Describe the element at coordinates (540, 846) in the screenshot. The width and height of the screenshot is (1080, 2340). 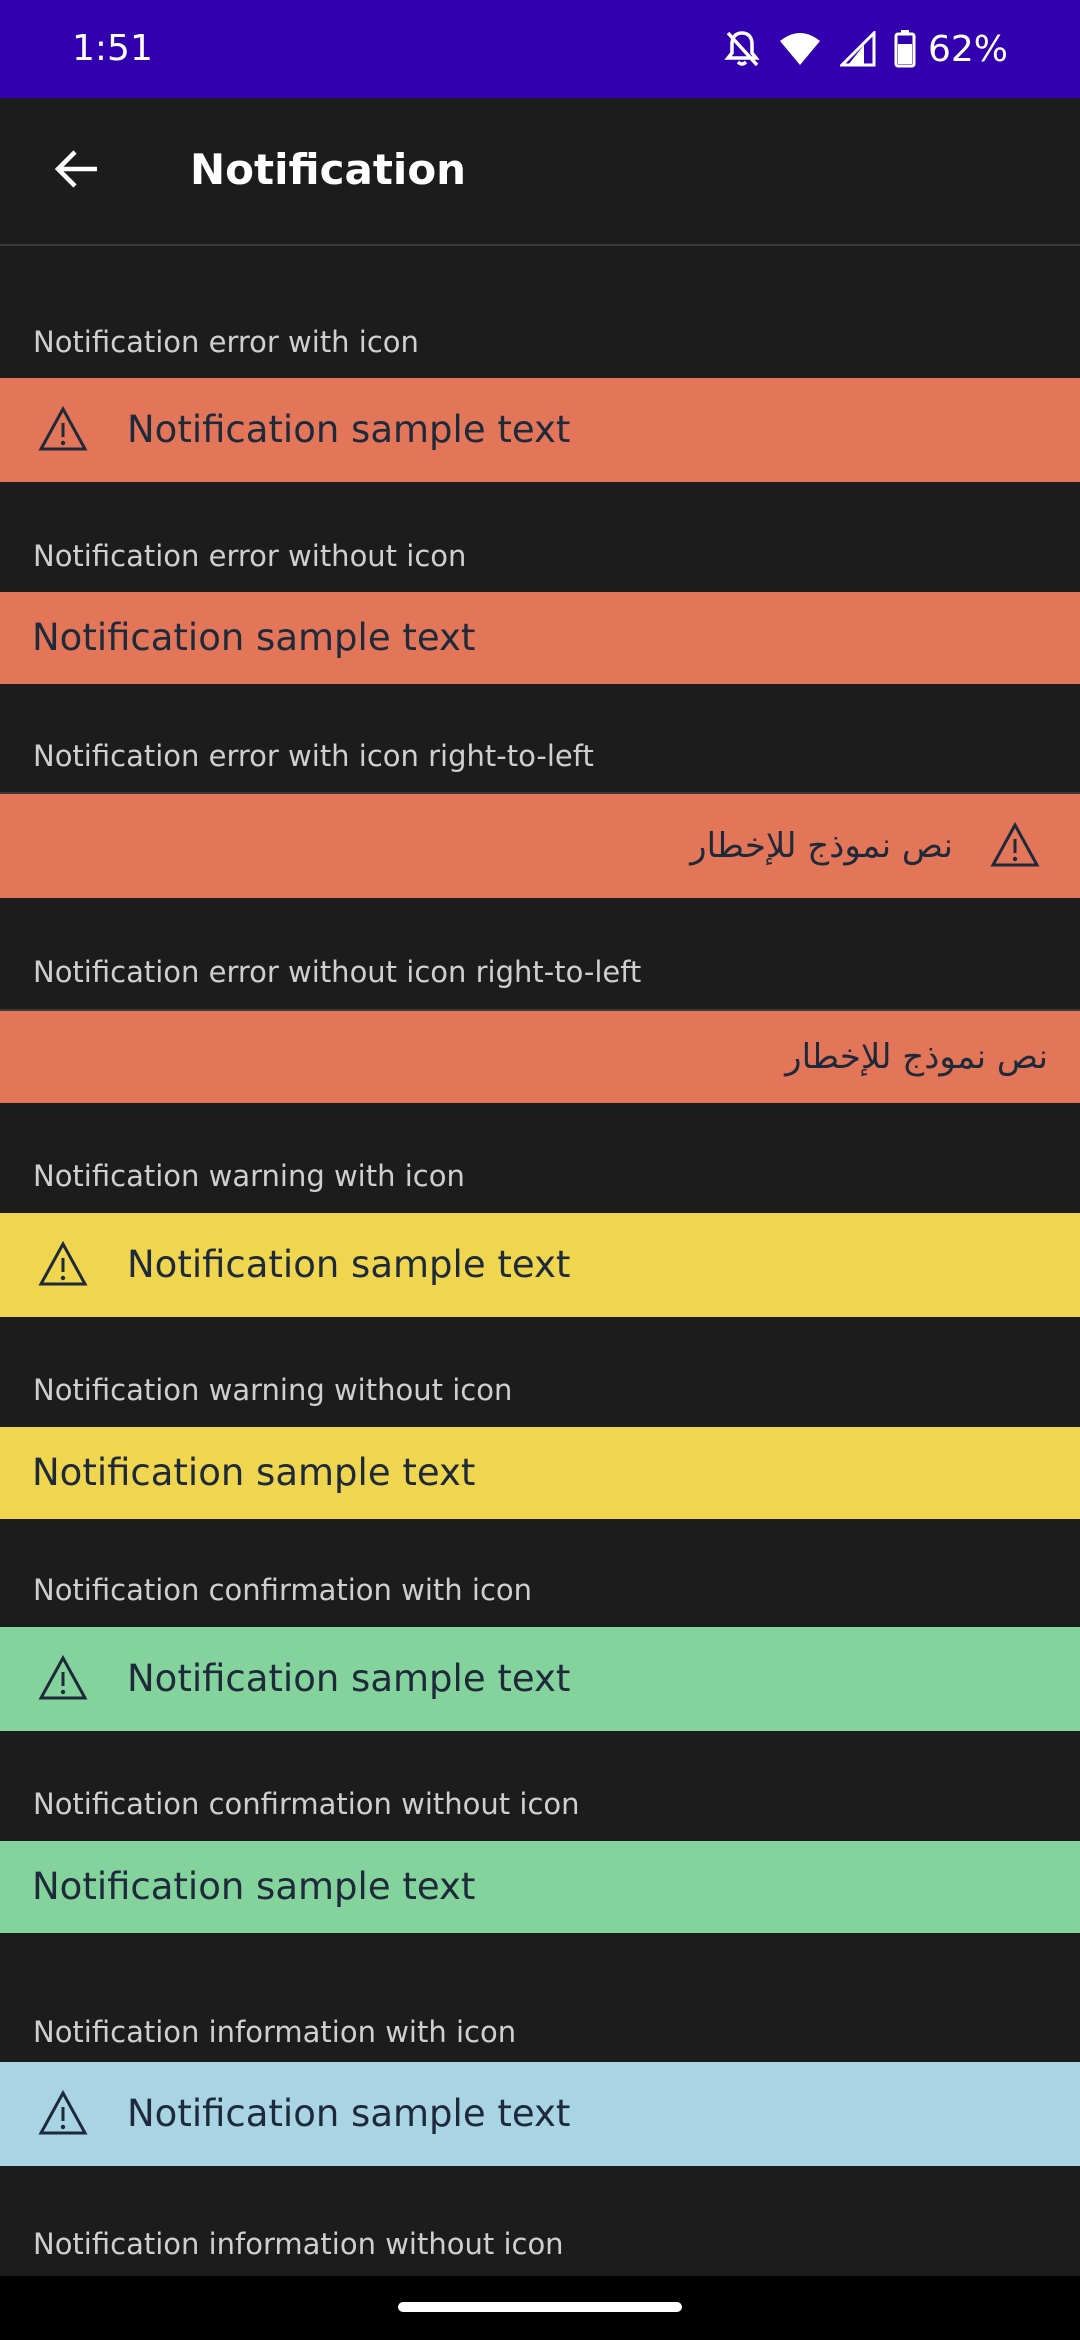
I see `notification-error-with-icon-rtl: نص نموذج للإخطار` at that location.